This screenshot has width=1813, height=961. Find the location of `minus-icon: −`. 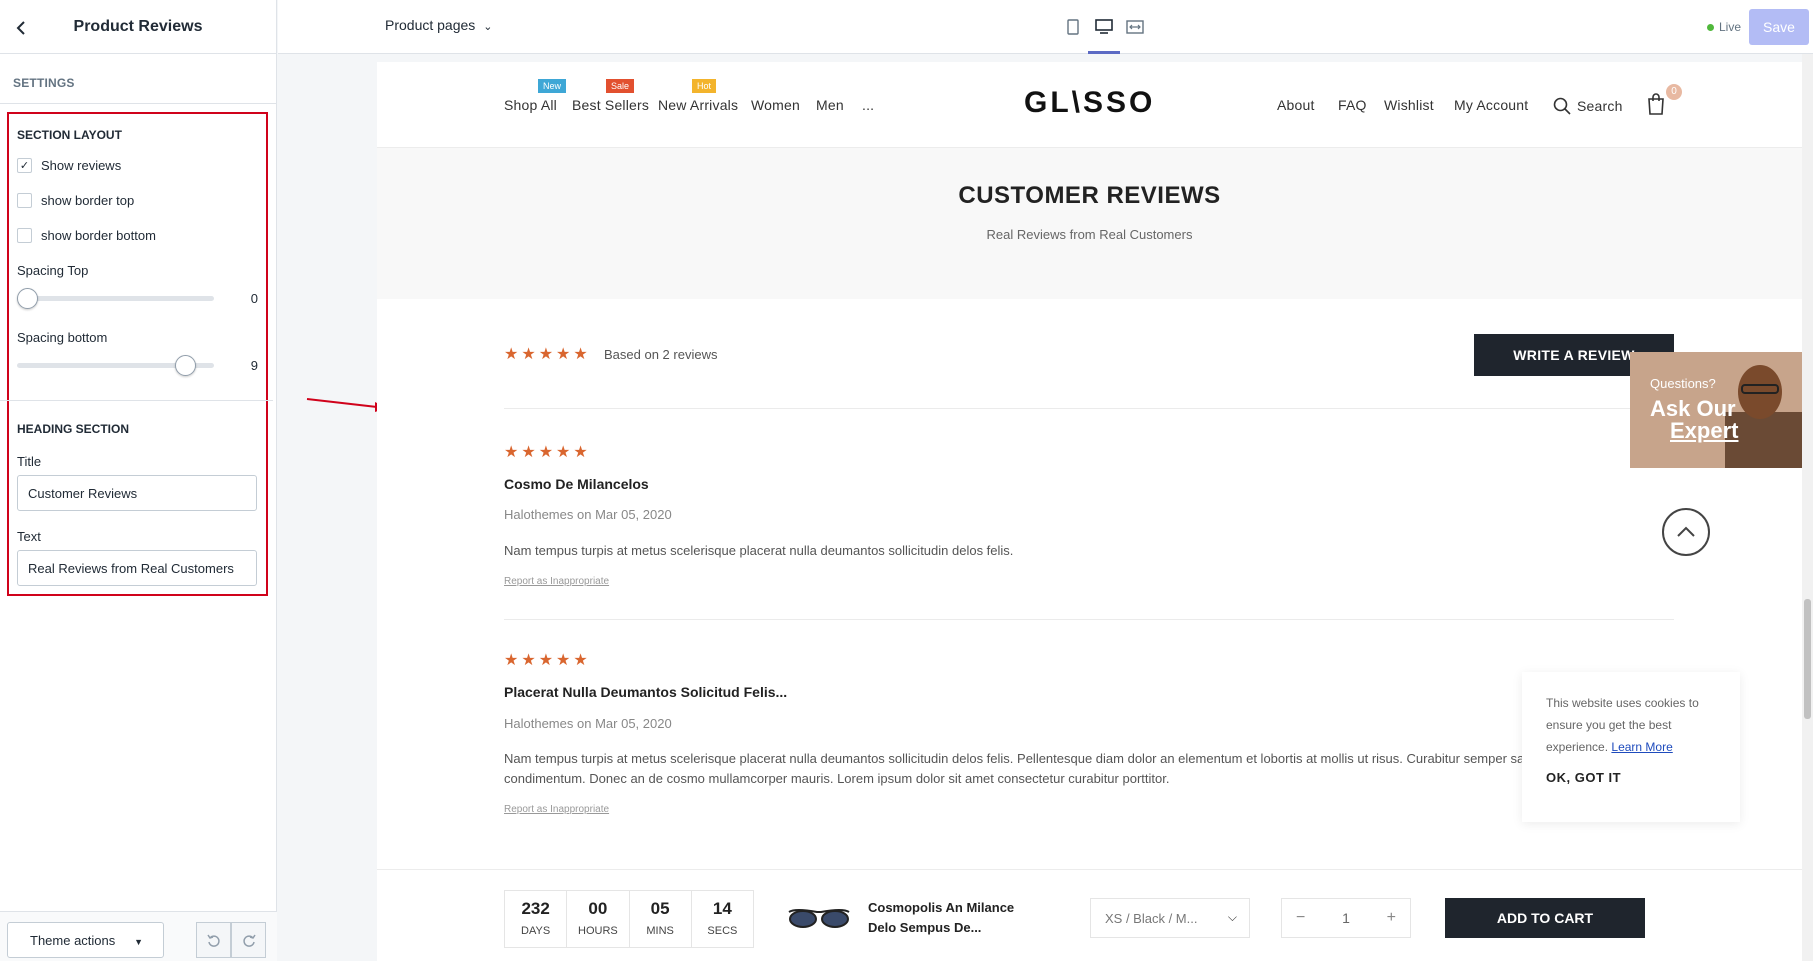

minus-icon: − is located at coordinates (1300, 918).